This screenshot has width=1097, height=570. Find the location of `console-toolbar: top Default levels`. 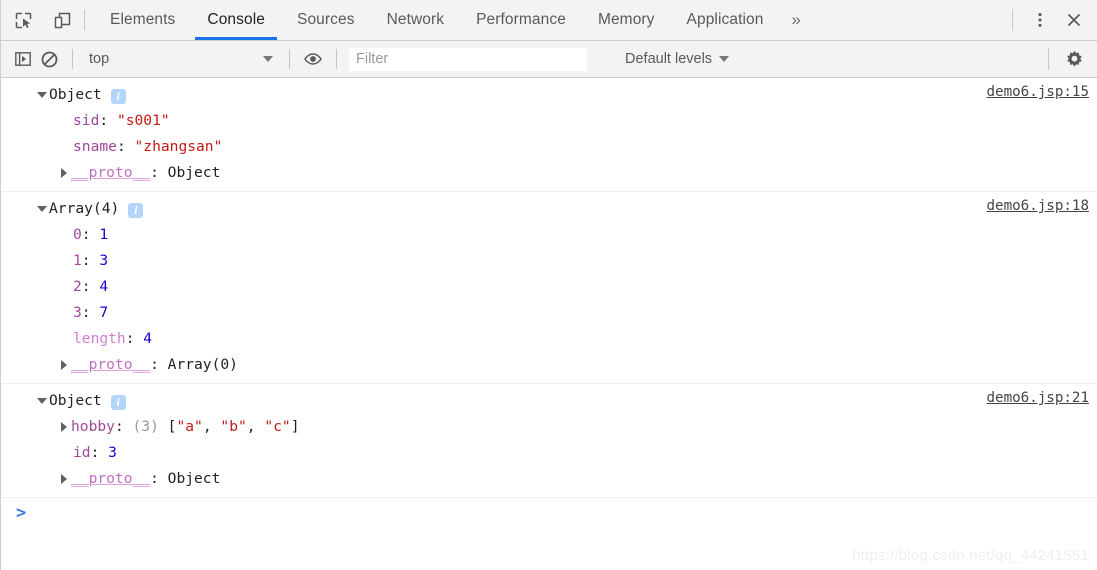

console-toolbar: top Default levels is located at coordinates (549, 59).